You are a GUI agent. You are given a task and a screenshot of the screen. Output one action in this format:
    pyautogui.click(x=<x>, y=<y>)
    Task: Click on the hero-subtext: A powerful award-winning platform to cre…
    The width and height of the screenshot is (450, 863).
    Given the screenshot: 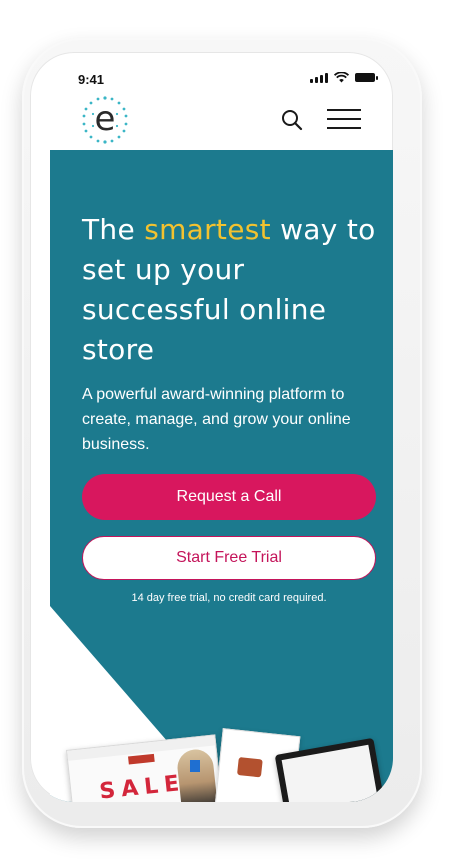 What is the action you would take?
    pyautogui.click(x=216, y=419)
    